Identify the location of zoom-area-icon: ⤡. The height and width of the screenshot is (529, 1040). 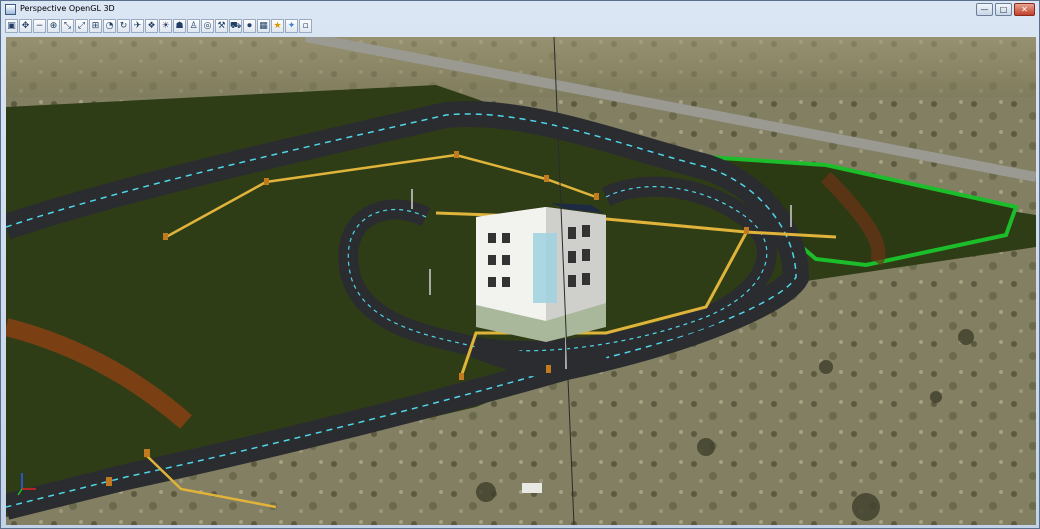
(67, 26).